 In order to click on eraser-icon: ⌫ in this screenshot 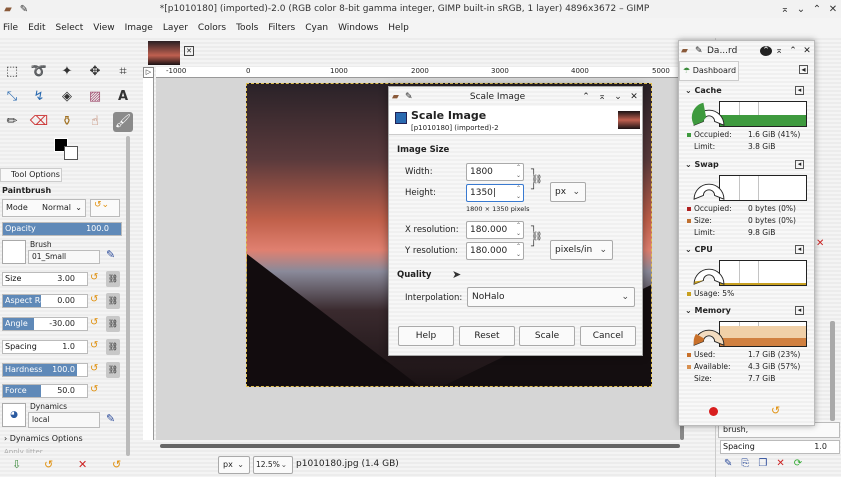, I will do `click(39, 122)`.